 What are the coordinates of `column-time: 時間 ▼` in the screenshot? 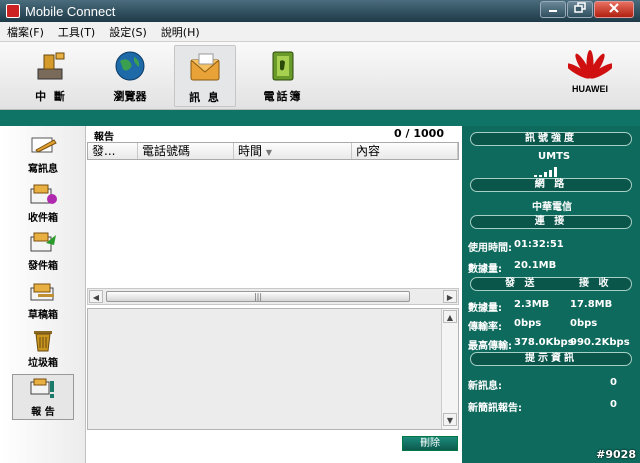 It's located at (293, 151).